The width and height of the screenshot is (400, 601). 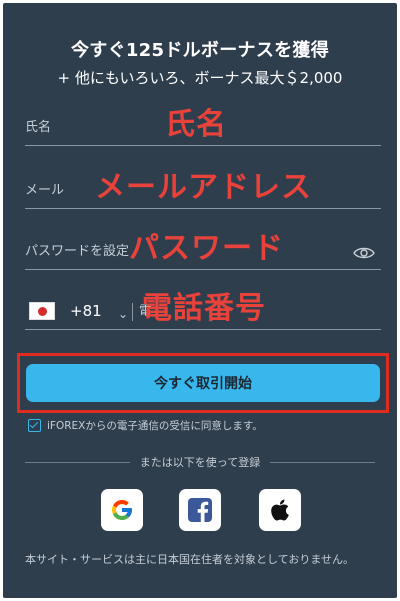 I want to click on password-field: パスワードを設定 パスワード, so click(x=203, y=250).